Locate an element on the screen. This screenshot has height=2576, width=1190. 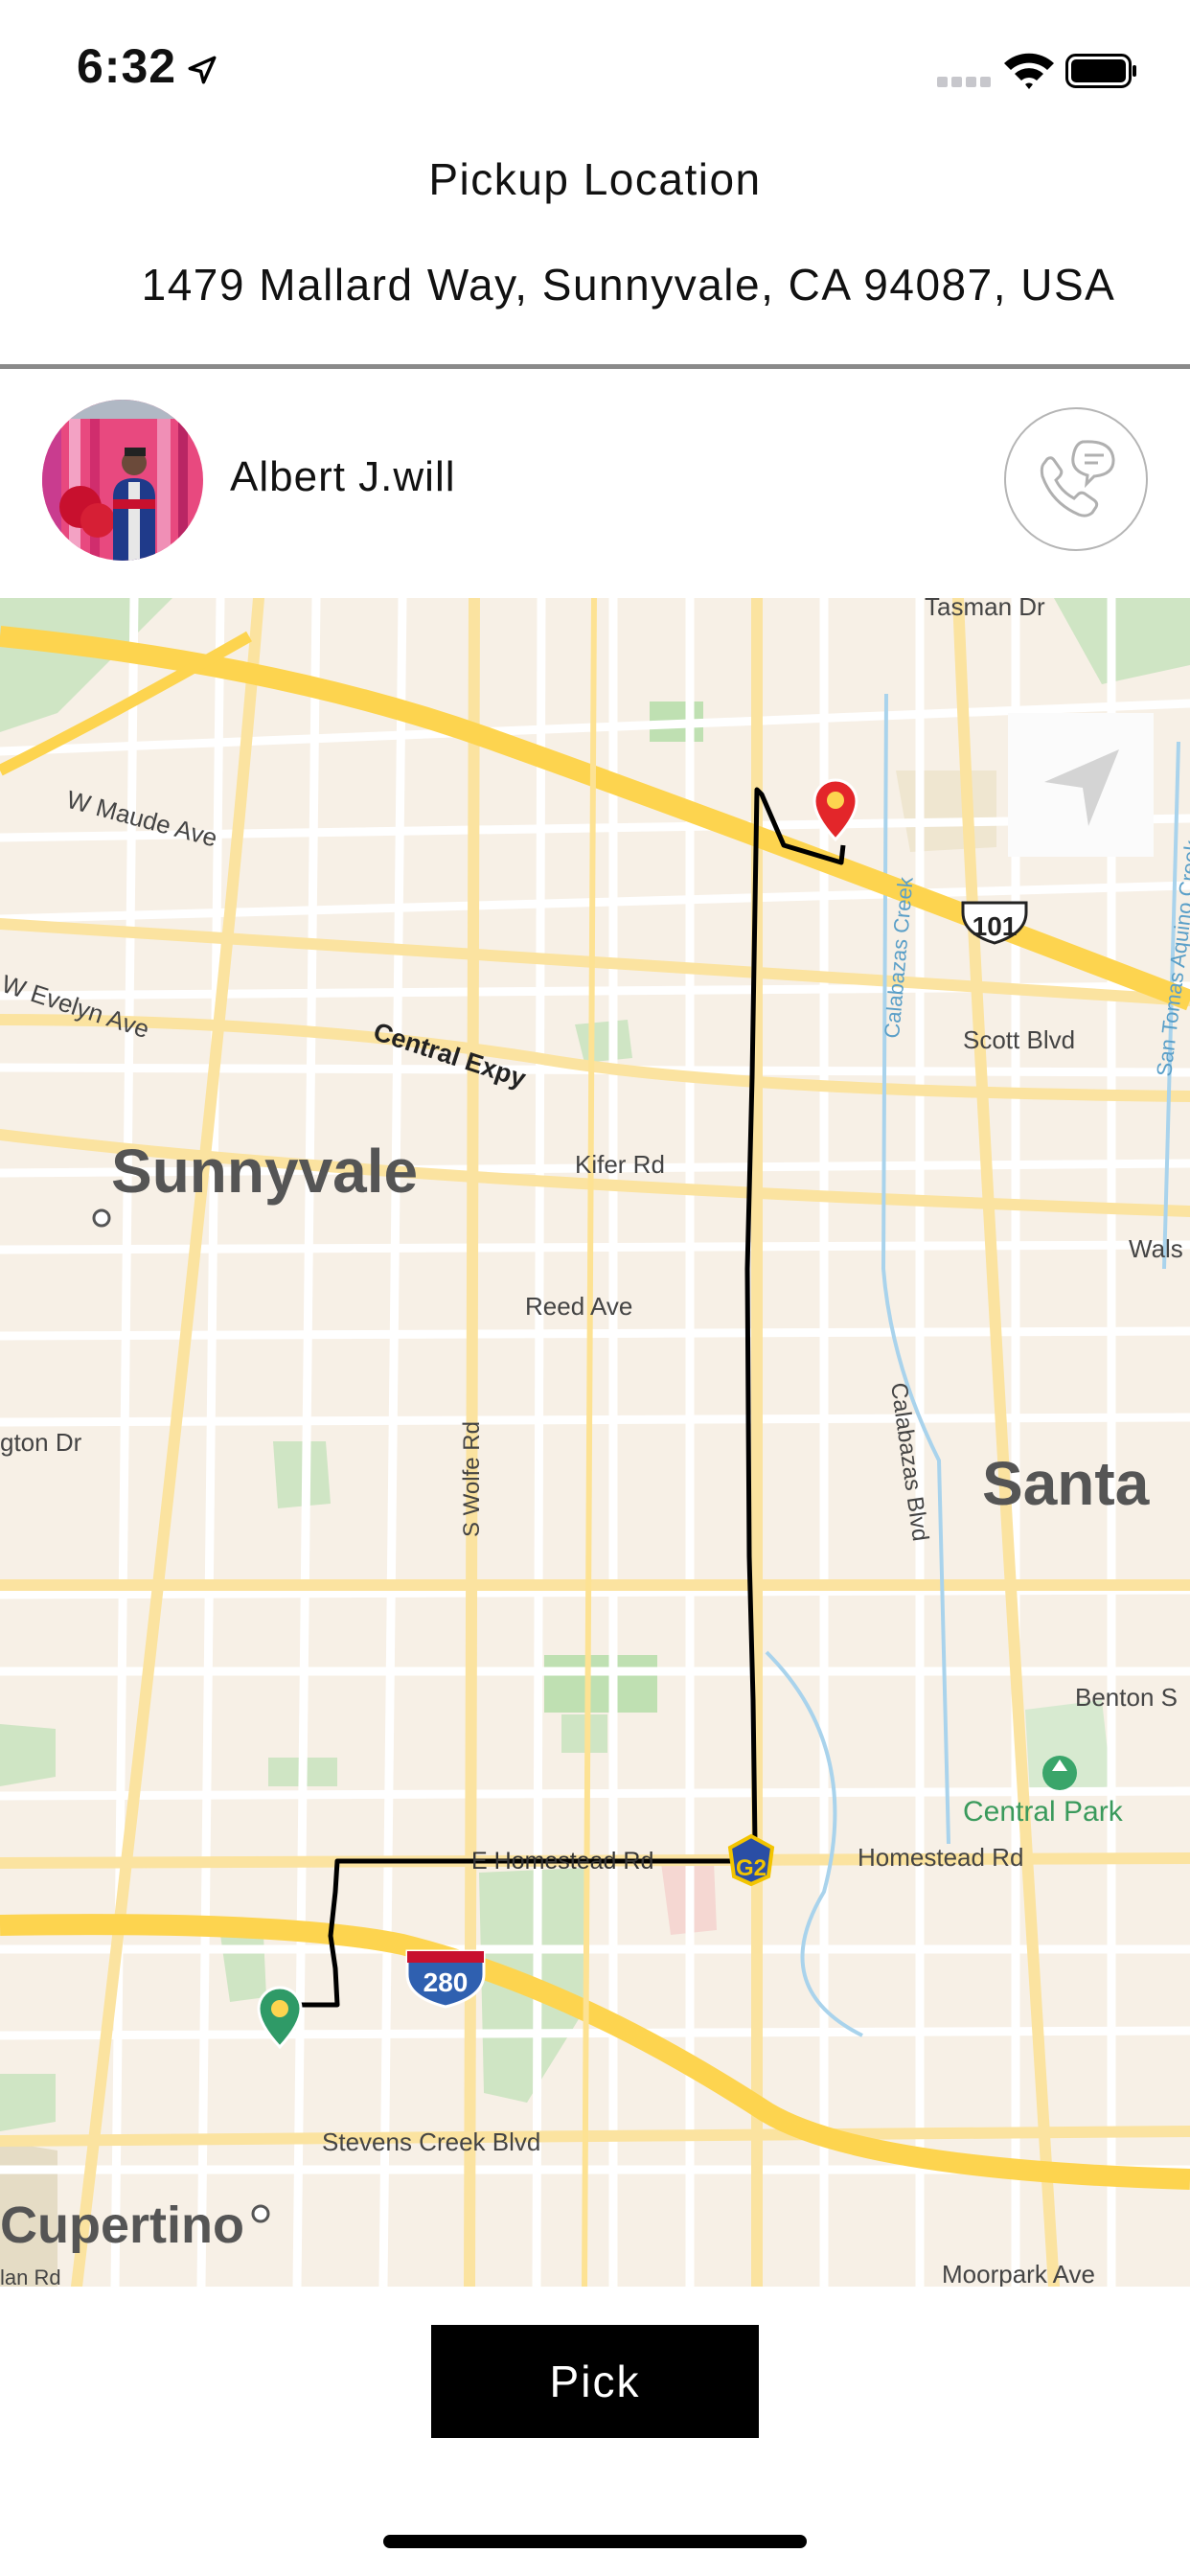
call-message-button is located at coordinates (1076, 479).